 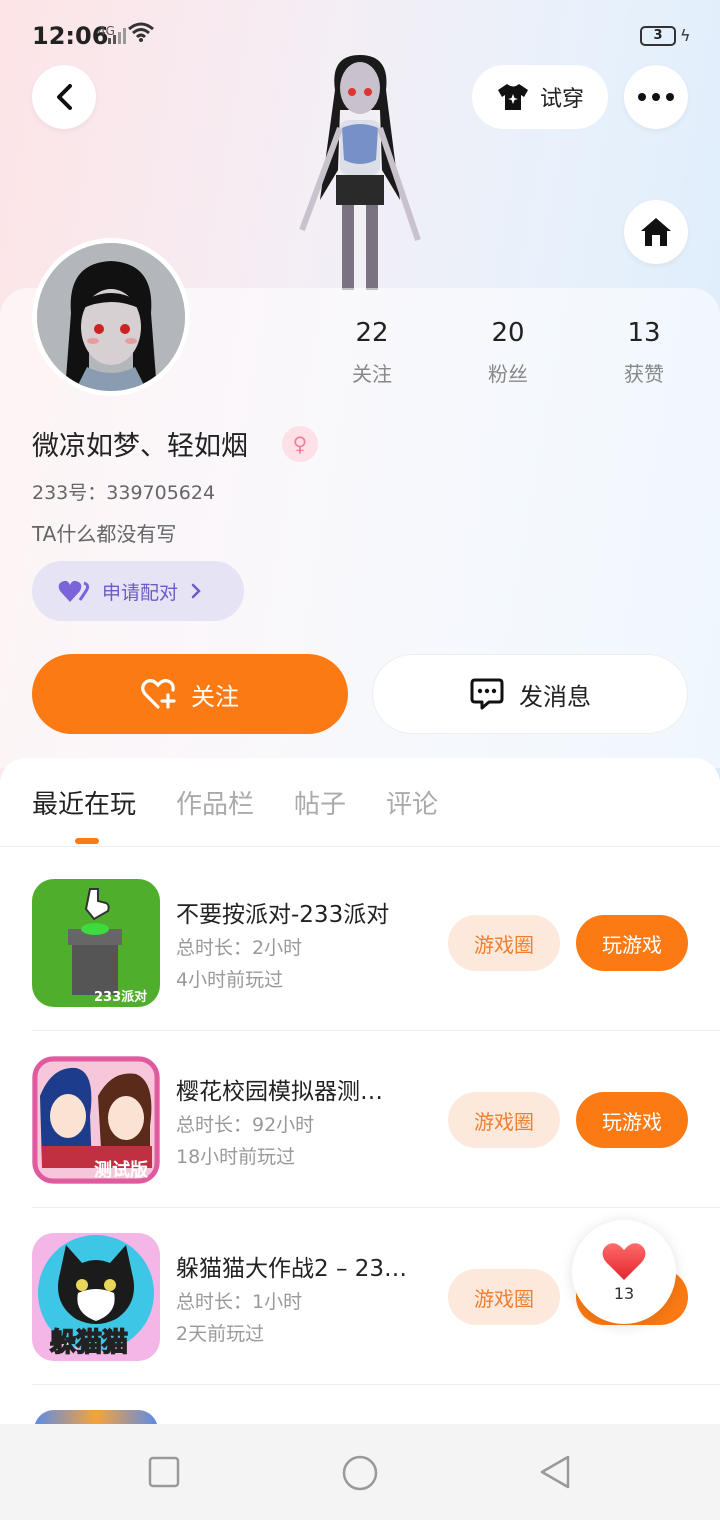 What do you see at coordinates (624, 1293) in the screenshot?
I see `like-count: 13` at bounding box center [624, 1293].